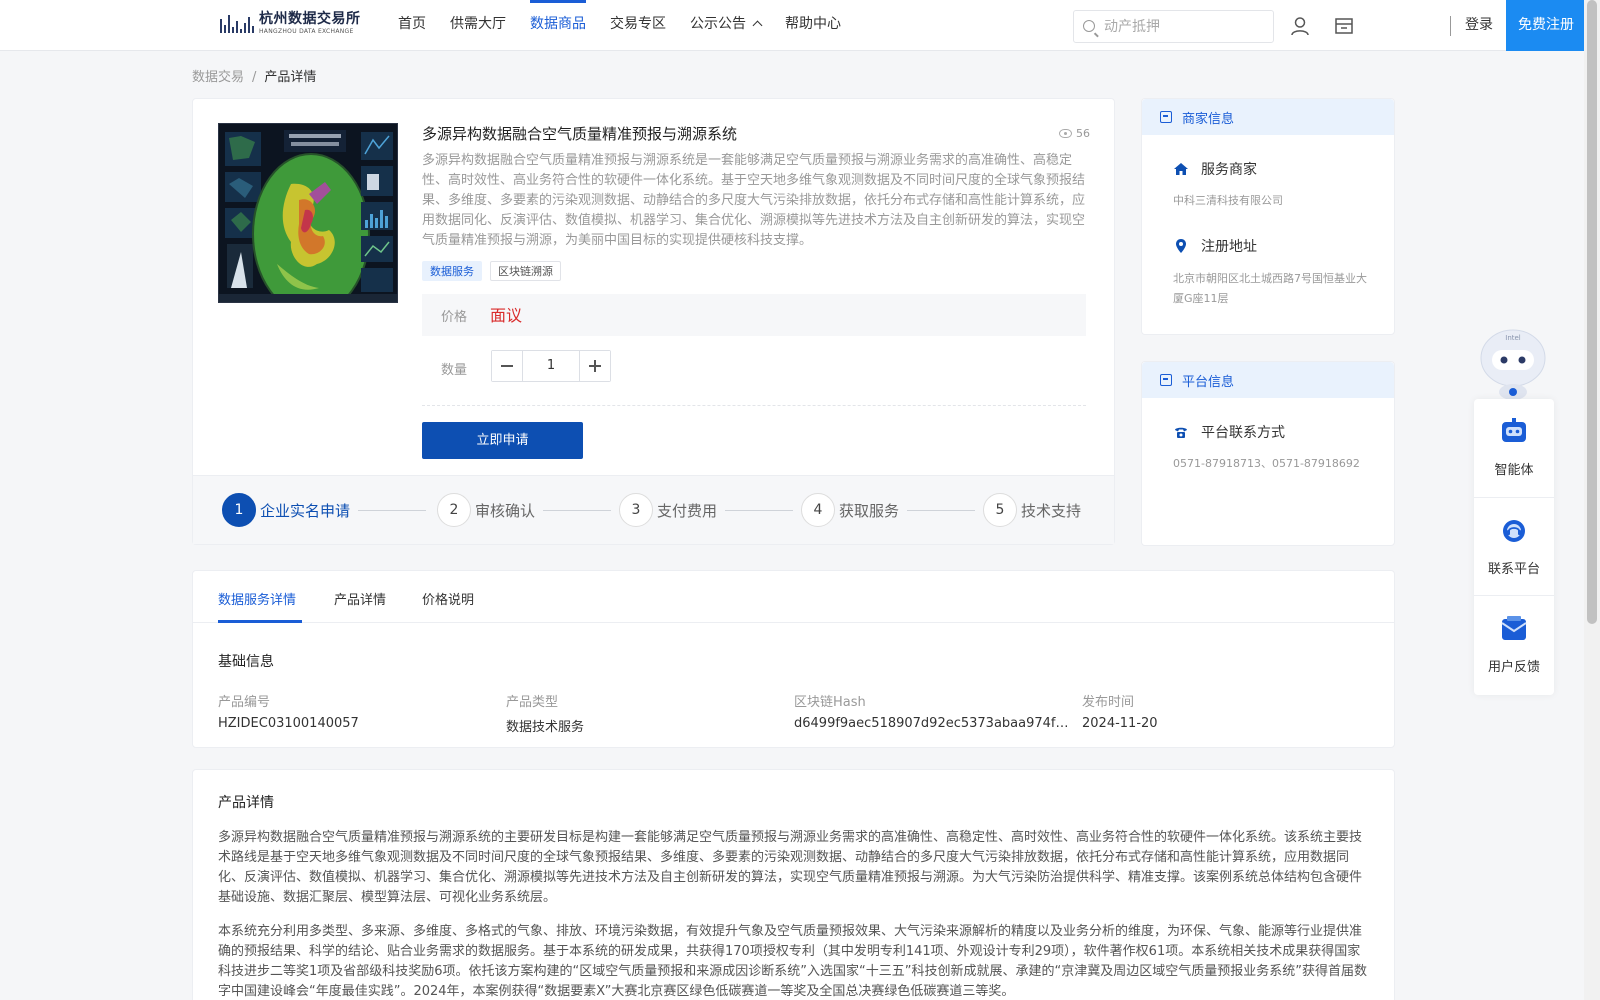 The width and height of the screenshot is (1600, 1000). Describe the element at coordinates (1344, 26) in the screenshot. I see `store-icon` at that location.